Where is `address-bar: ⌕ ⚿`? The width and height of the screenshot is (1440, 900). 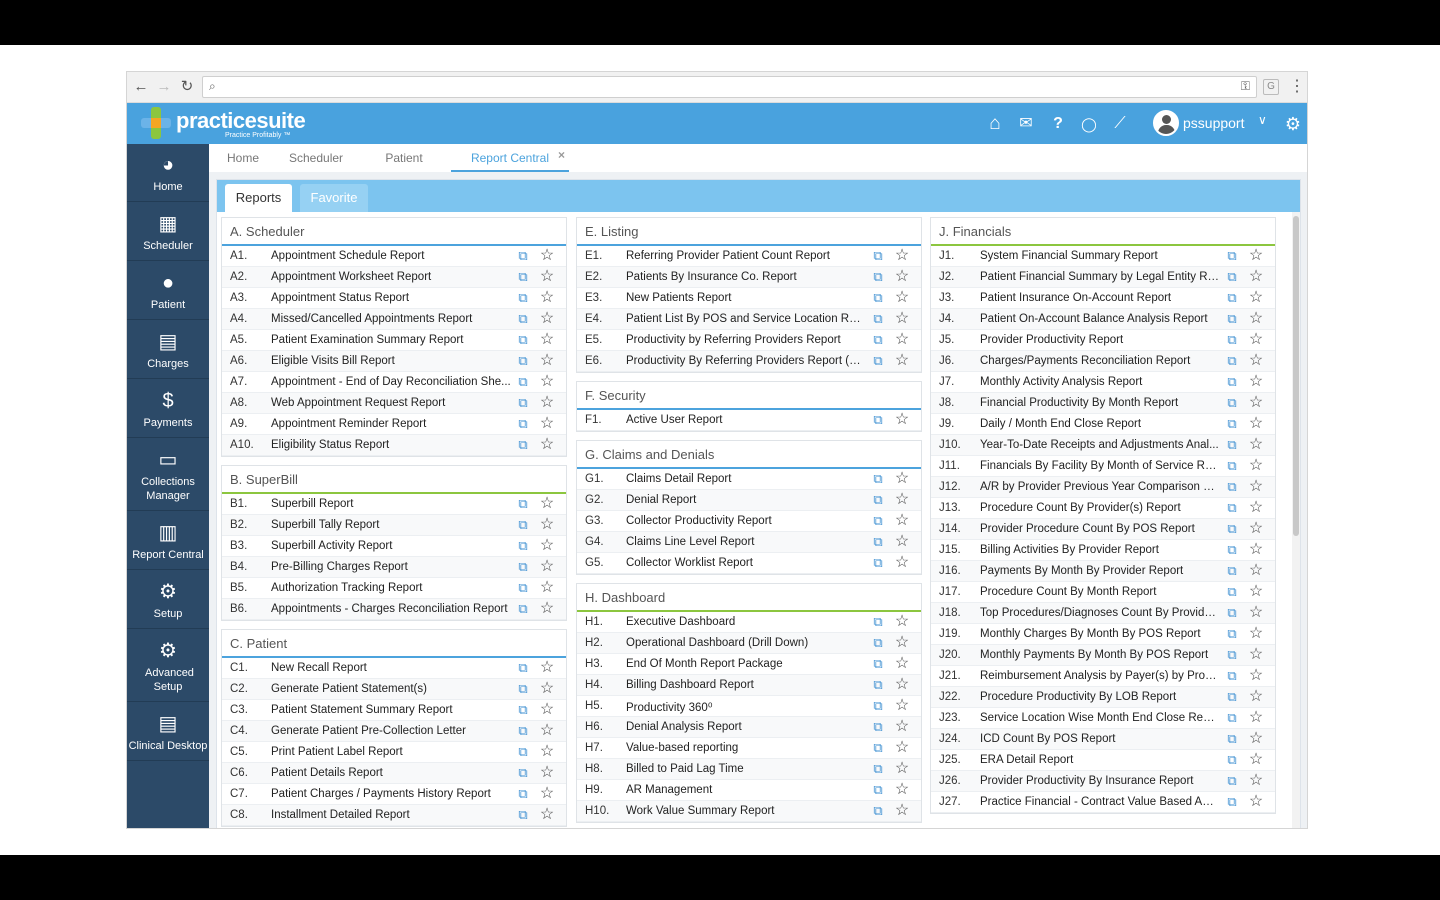
address-bar: ⌕ ⚿ is located at coordinates (729, 87).